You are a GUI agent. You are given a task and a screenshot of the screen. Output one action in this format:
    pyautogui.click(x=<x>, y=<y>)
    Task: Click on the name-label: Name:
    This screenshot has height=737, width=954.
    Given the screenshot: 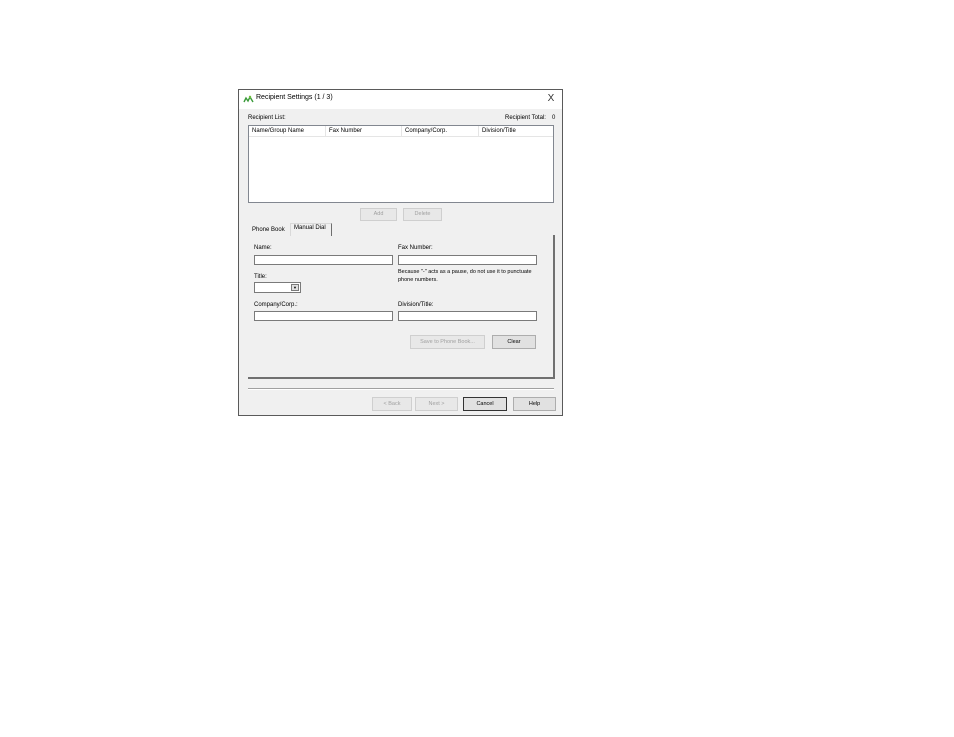 What is the action you would take?
    pyautogui.click(x=263, y=248)
    